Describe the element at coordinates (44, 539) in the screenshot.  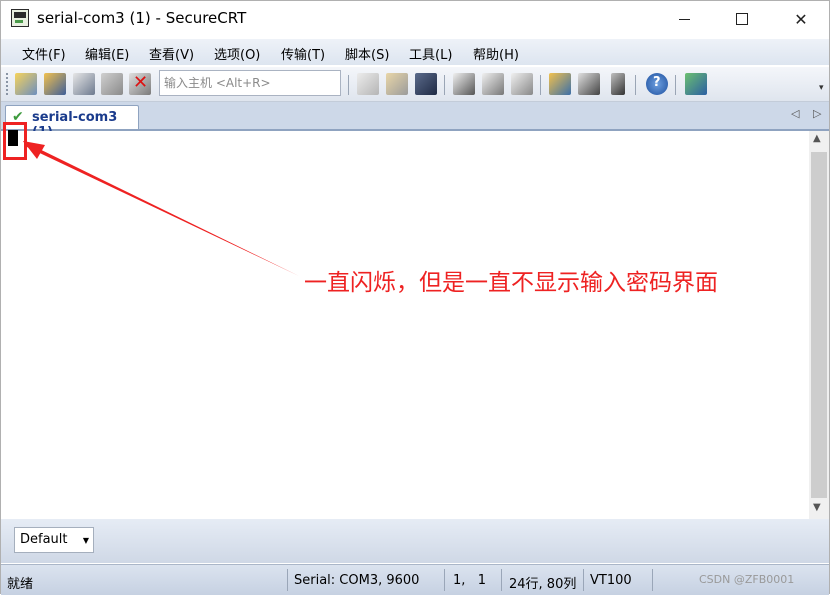
I see `session-combo-value: Default` at that location.